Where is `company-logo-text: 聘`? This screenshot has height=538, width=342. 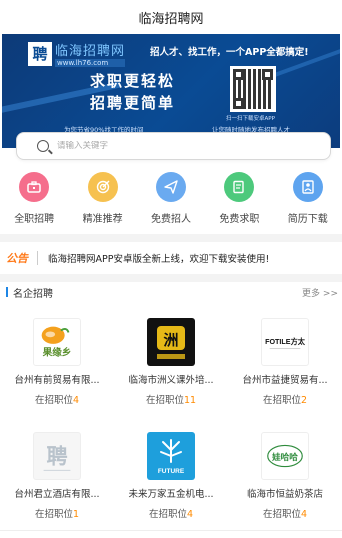 company-logo-text: 聘 is located at coordinates (56, 456).